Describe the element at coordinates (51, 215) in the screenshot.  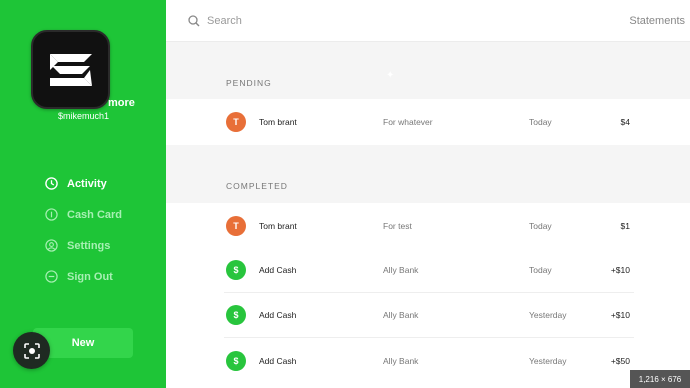
I see `card-icon` at that location.